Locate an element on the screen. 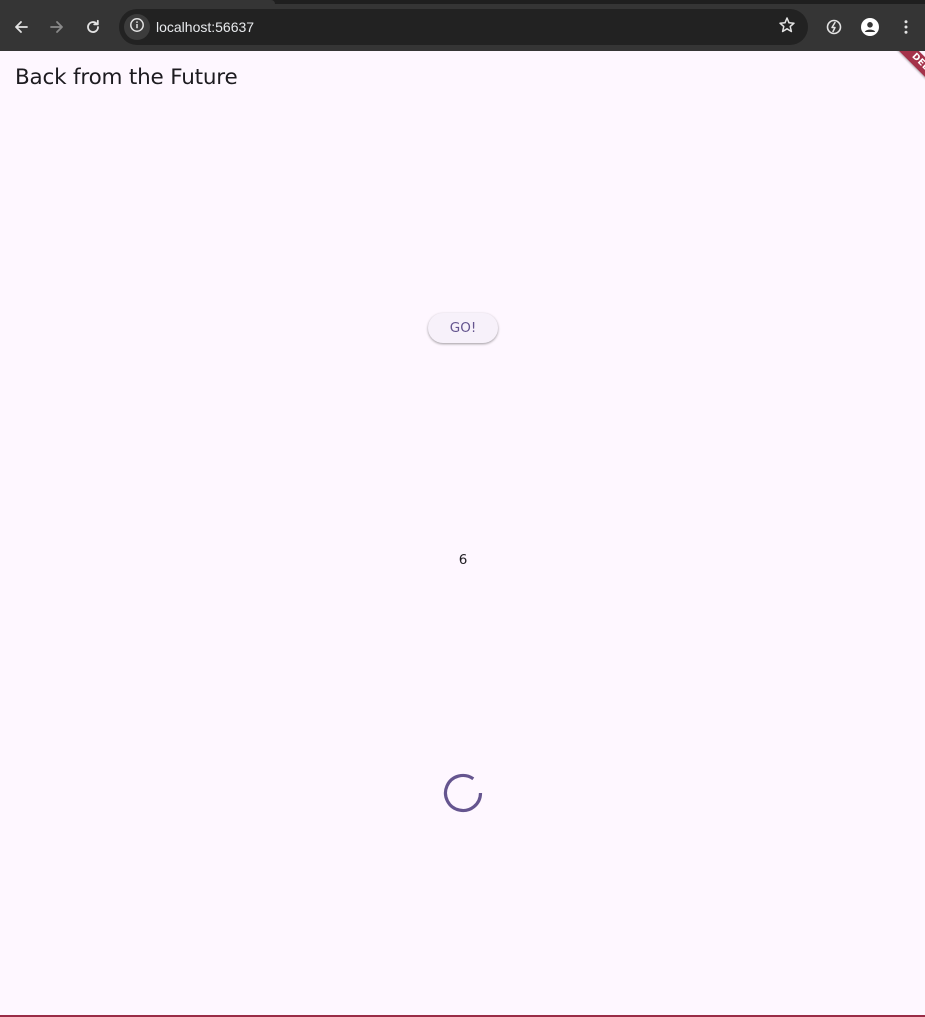  arrow-left-icon is located at coordinates (21, 27).